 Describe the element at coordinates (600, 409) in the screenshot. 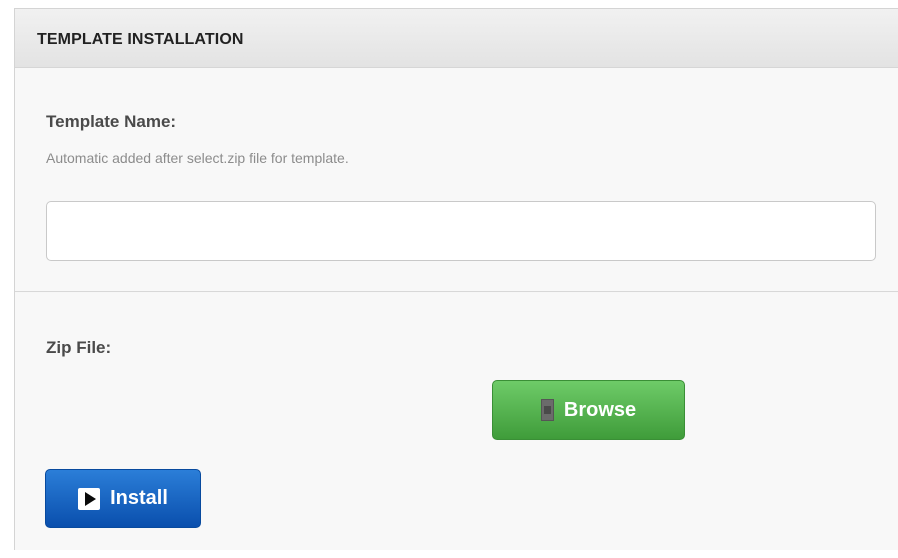

I see `browse-button-label: Browse` at that location.